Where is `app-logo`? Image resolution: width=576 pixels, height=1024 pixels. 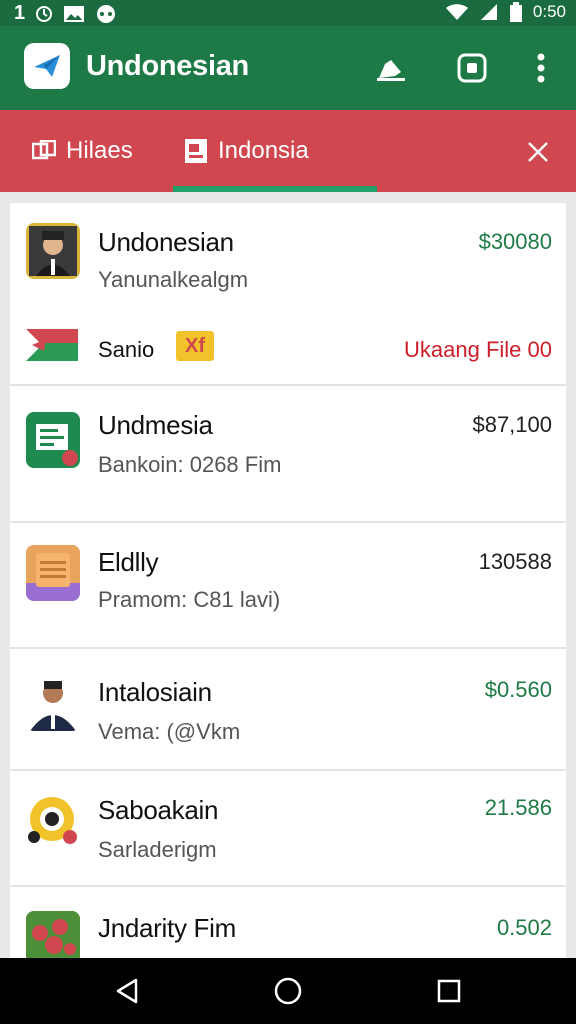
app-logo is located at coordinates (47, 66).